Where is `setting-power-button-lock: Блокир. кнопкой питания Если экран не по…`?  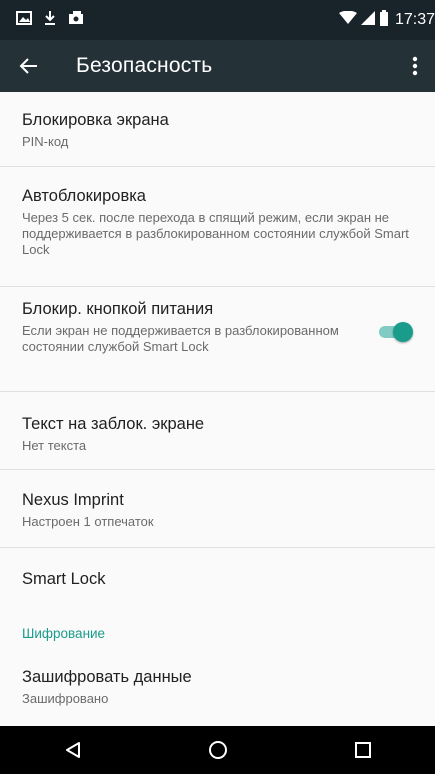
setting-power-button-lock: Блокир. кнопкой питания Если экран не по… is located at coordinates (217, 339).